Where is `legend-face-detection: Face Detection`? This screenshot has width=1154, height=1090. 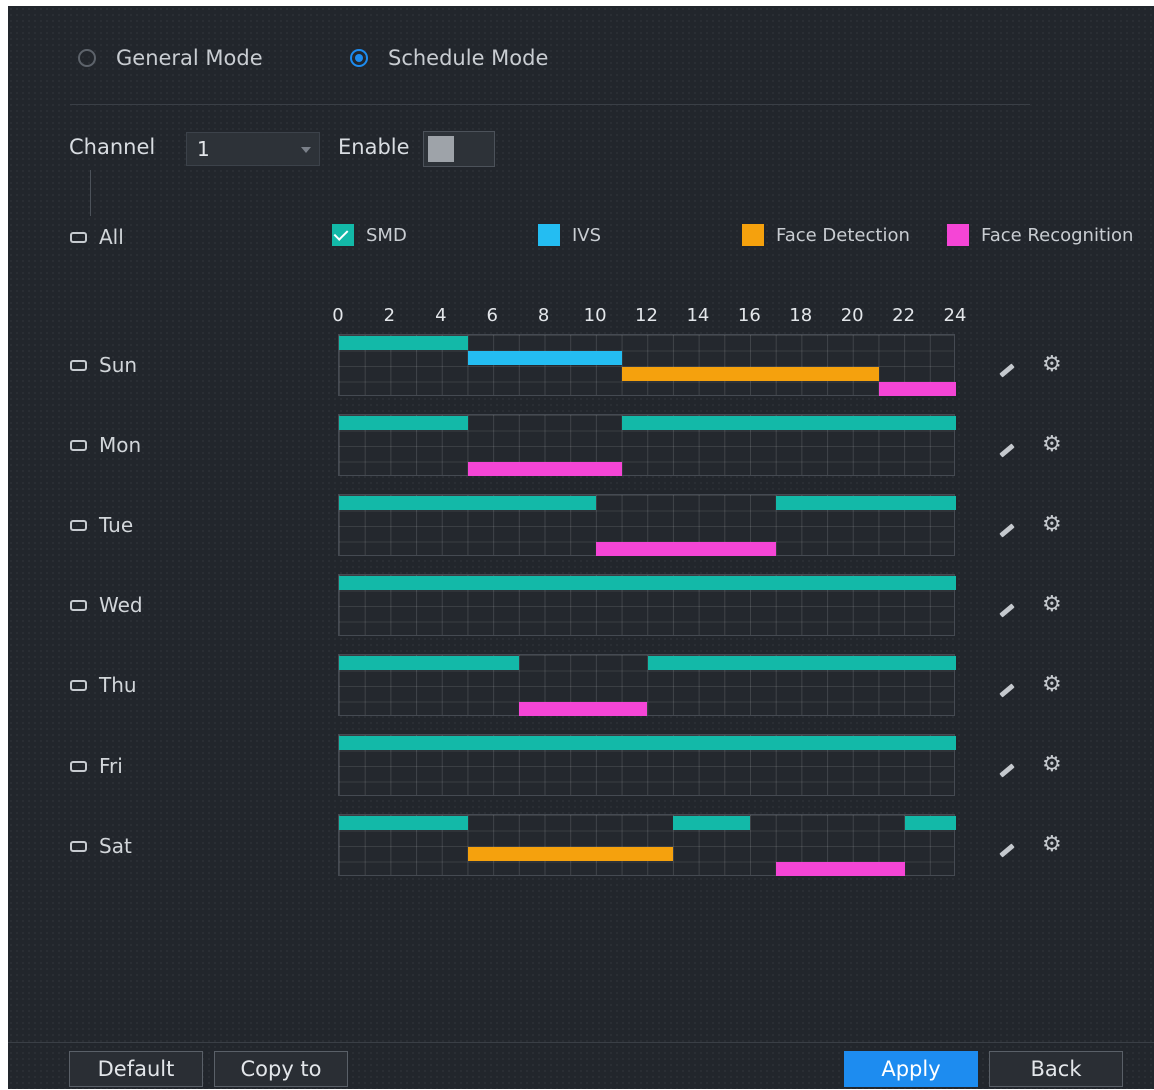
legend-face-detection: Face Detection is located at coordinates (826, 235).